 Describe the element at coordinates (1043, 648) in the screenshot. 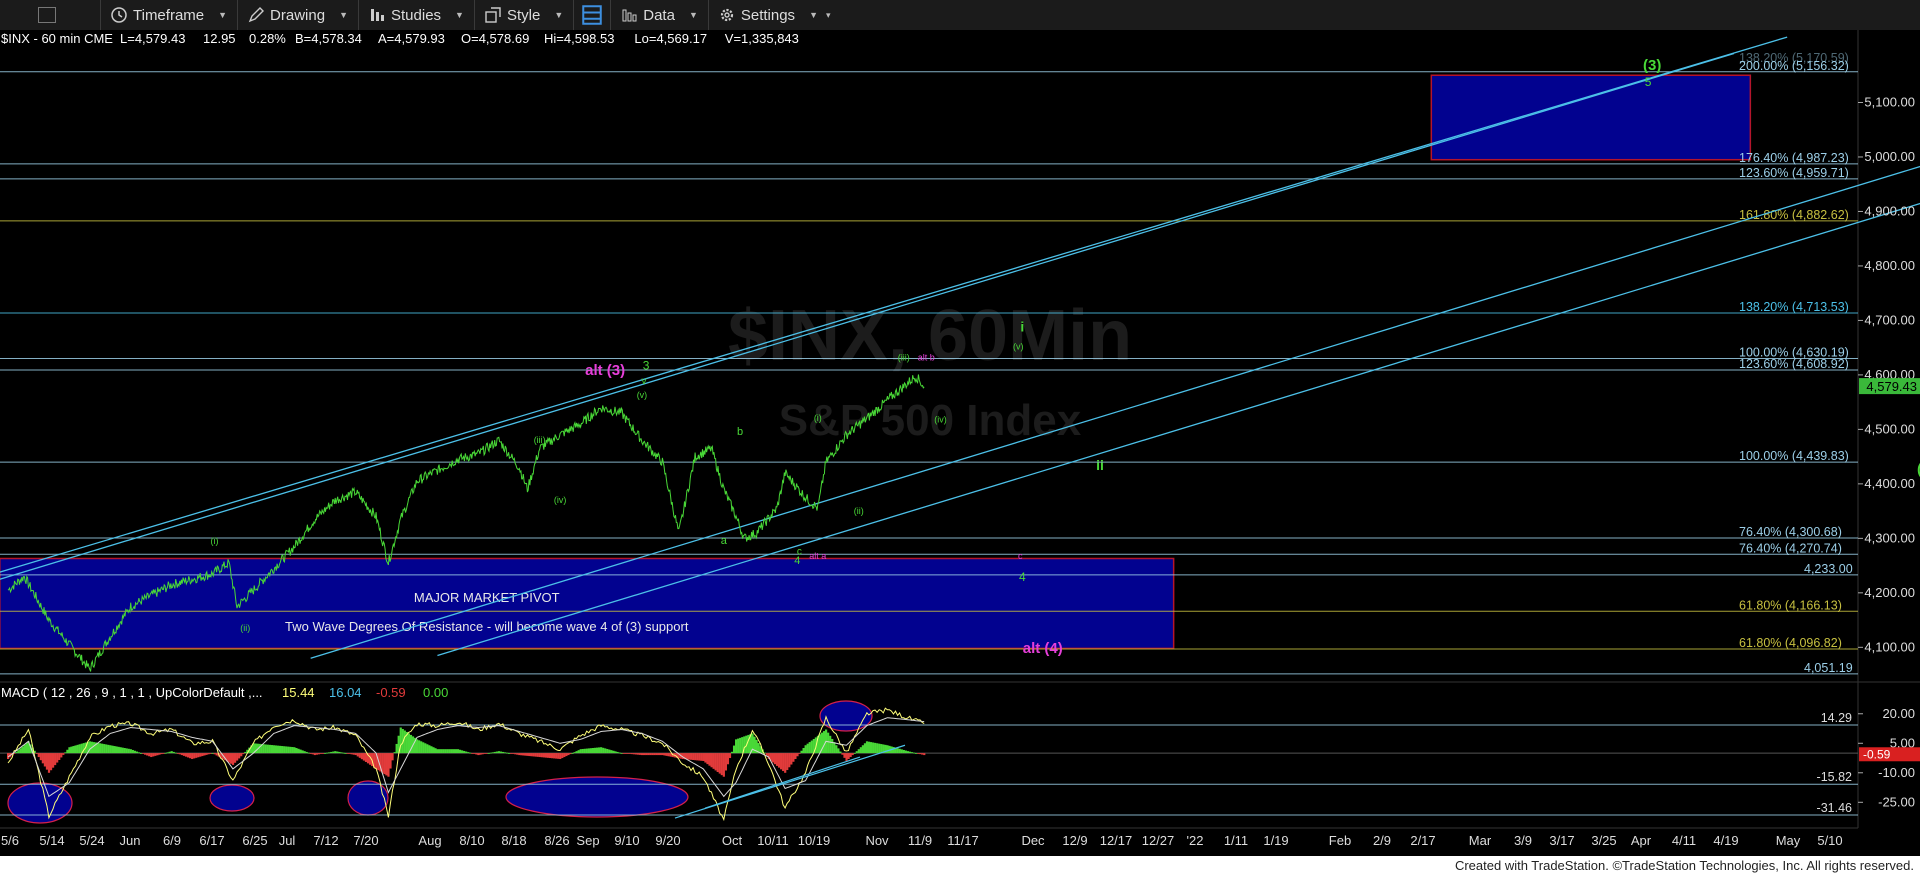

I see `wave-label: alt (4)` at that location.